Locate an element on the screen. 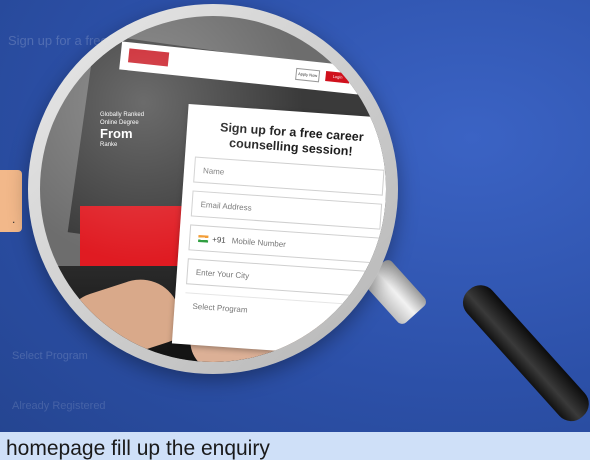 The width and height of the screenshot is (590, 460). hero-subline: Ranke is located at coordinates (109, 145).